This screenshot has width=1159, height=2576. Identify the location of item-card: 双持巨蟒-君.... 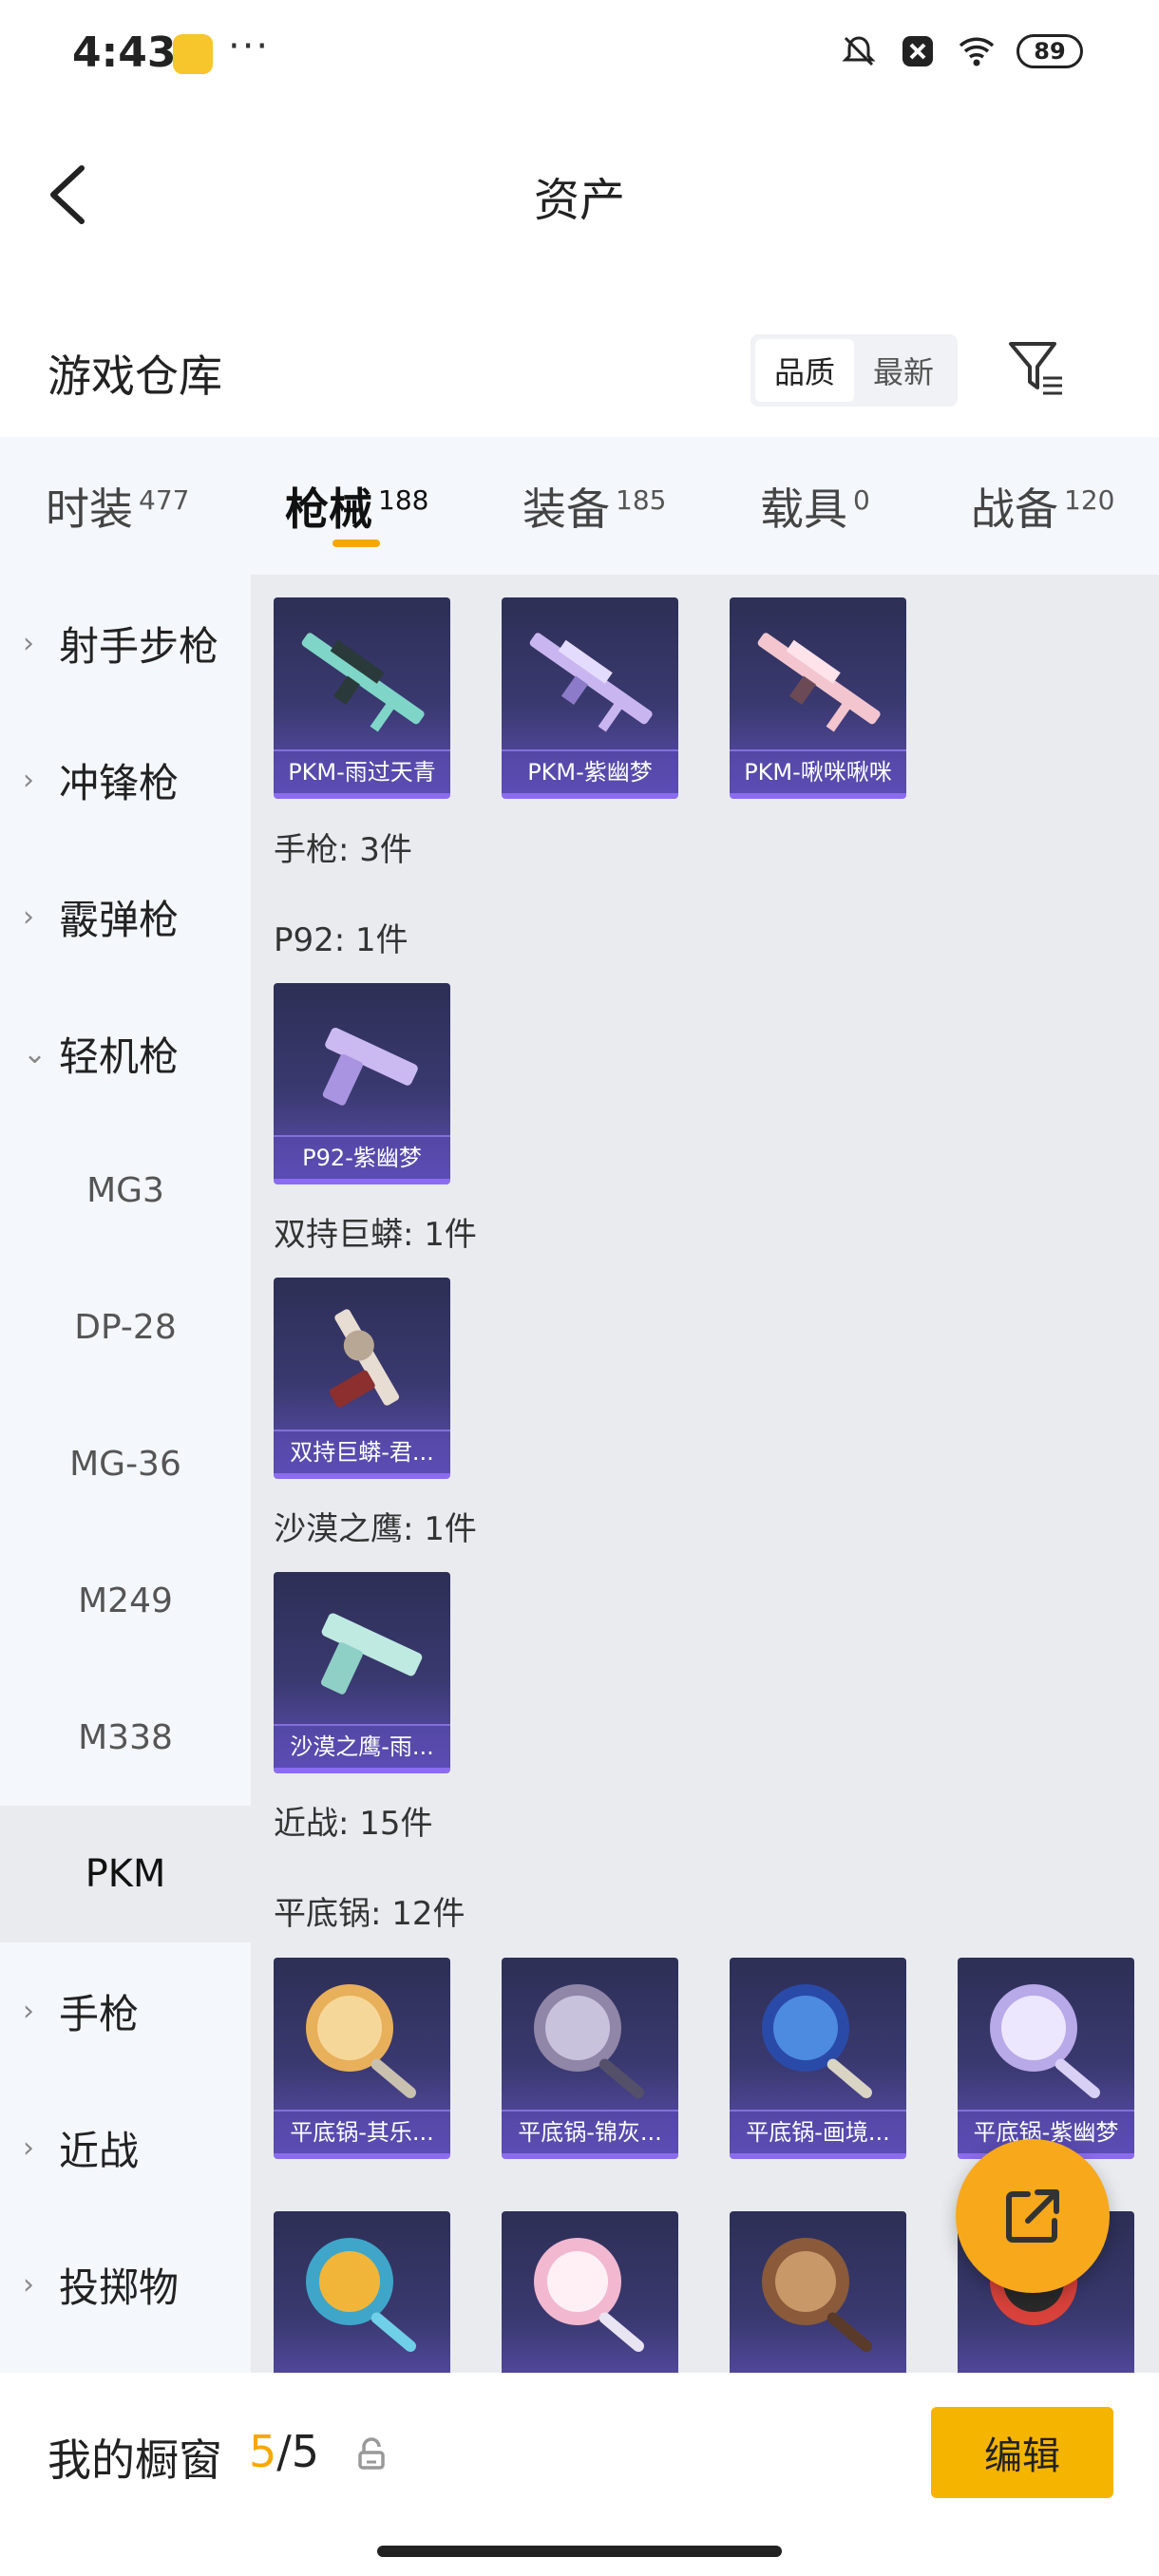
(362, 1378).